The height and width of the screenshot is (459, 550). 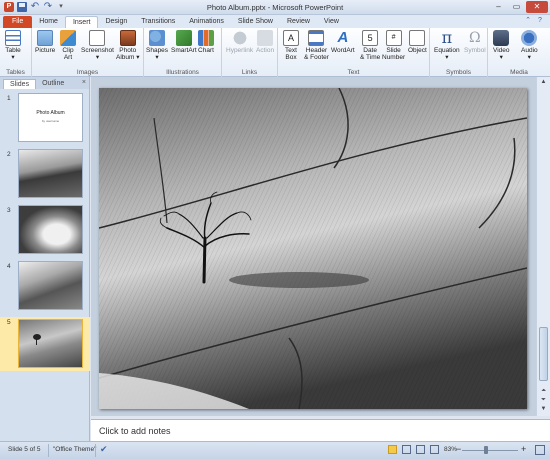 I want to click on zoom-slider, so click(x=490, y=450).